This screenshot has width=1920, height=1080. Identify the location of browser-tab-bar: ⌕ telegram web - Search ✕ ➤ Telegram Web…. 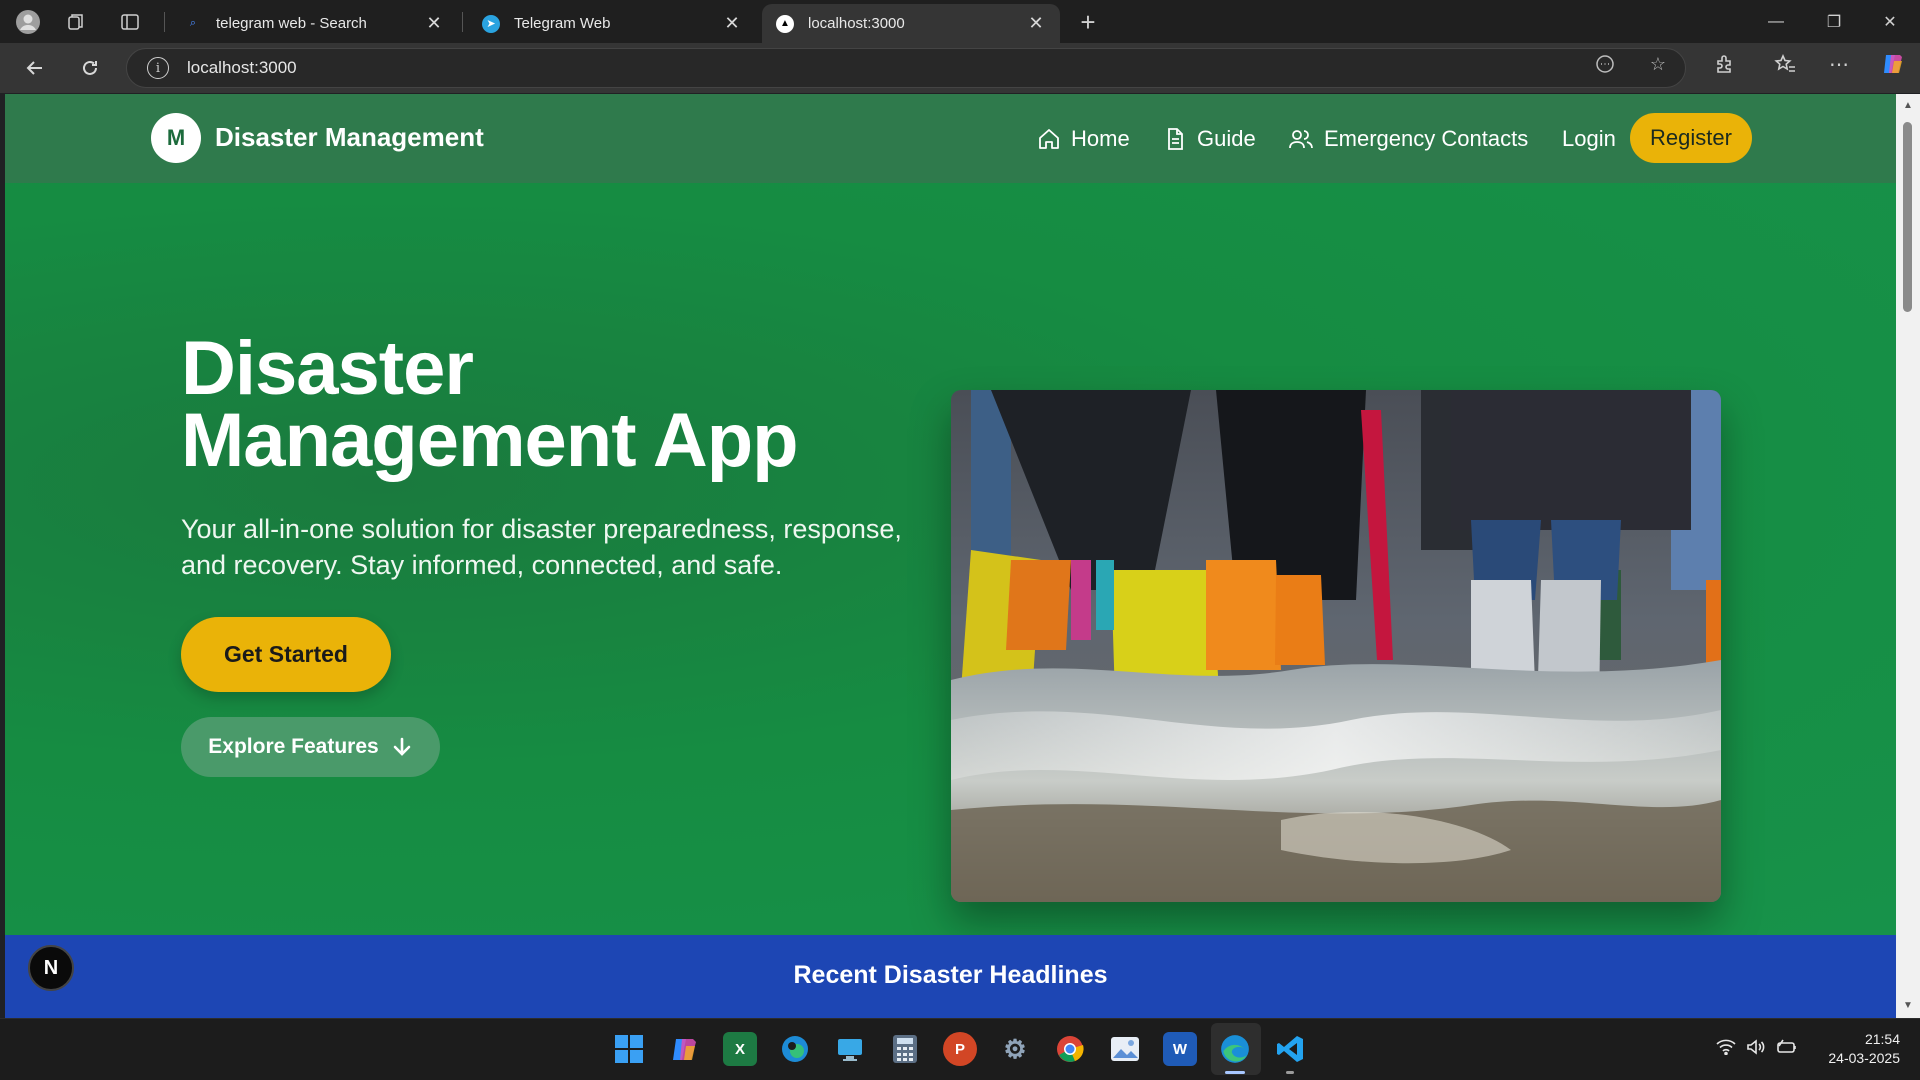
(960, 21).